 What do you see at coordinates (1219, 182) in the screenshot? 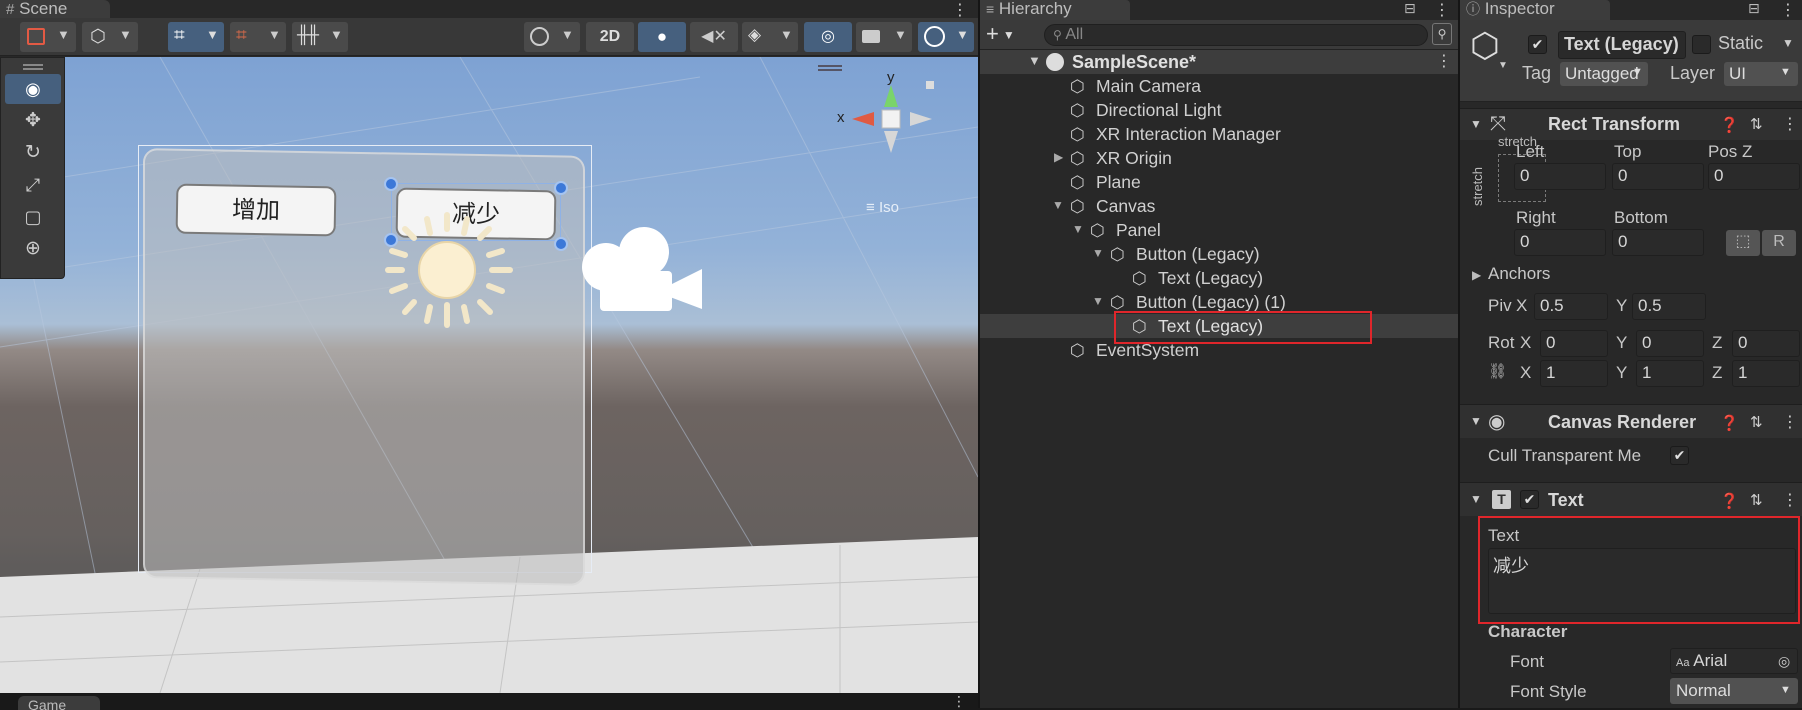
I see `list-item: ⬡ Plane` at bounding box center [1219, 182].